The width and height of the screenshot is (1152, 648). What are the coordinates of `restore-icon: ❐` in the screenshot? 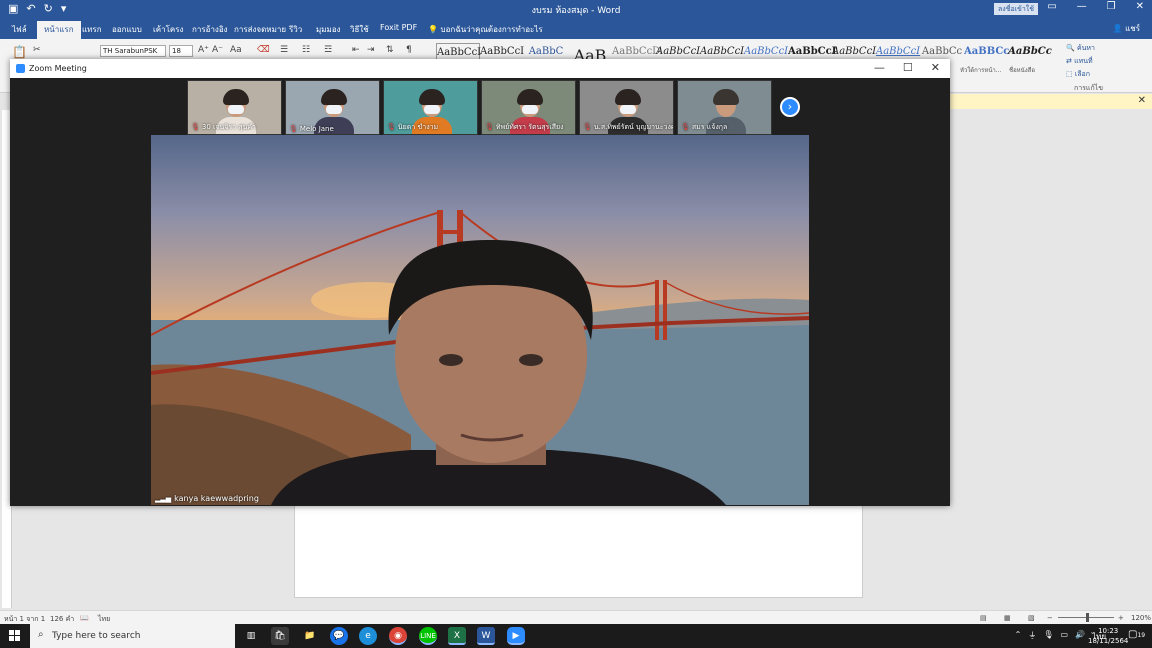 It's located at (1111, 6).